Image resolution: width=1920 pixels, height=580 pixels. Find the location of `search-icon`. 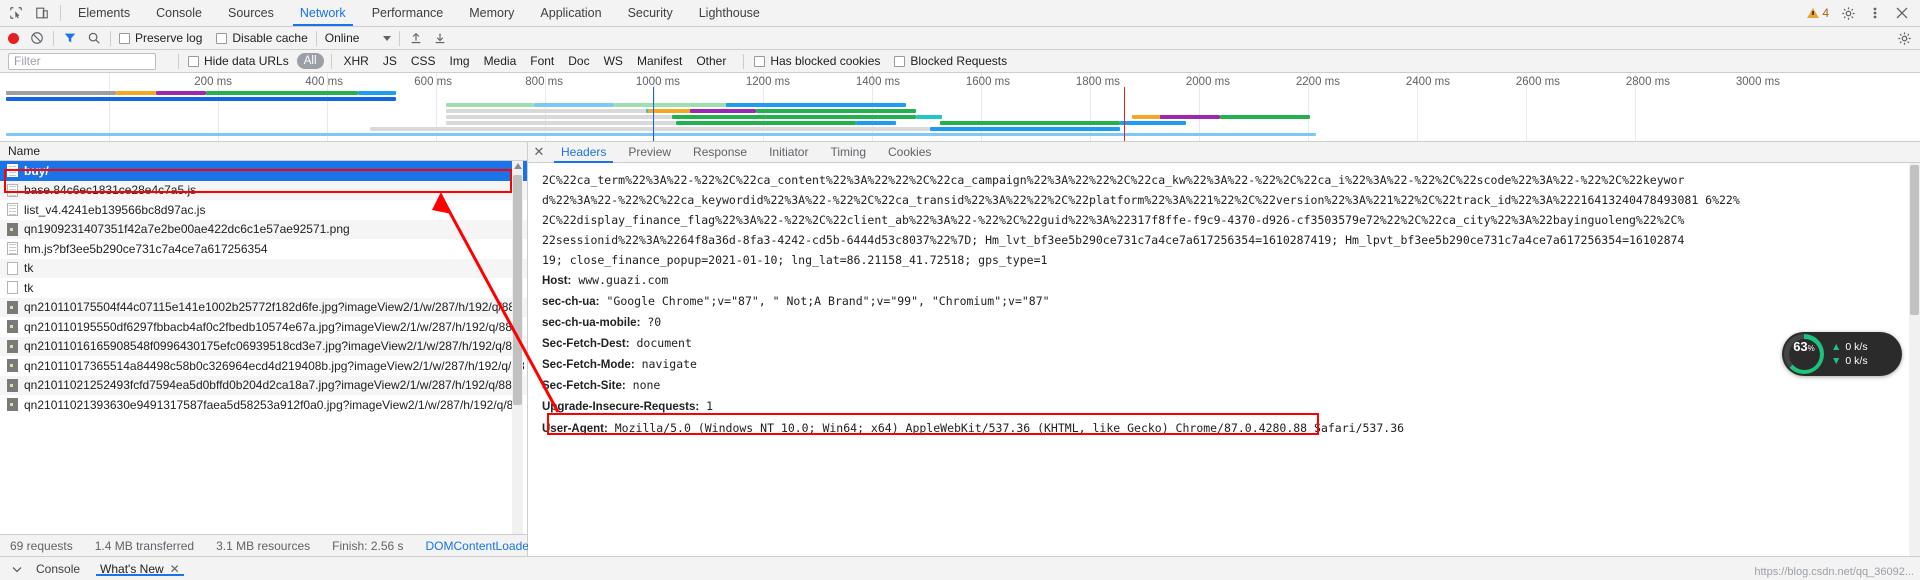

search-icon is located at coordinates (94, 38).